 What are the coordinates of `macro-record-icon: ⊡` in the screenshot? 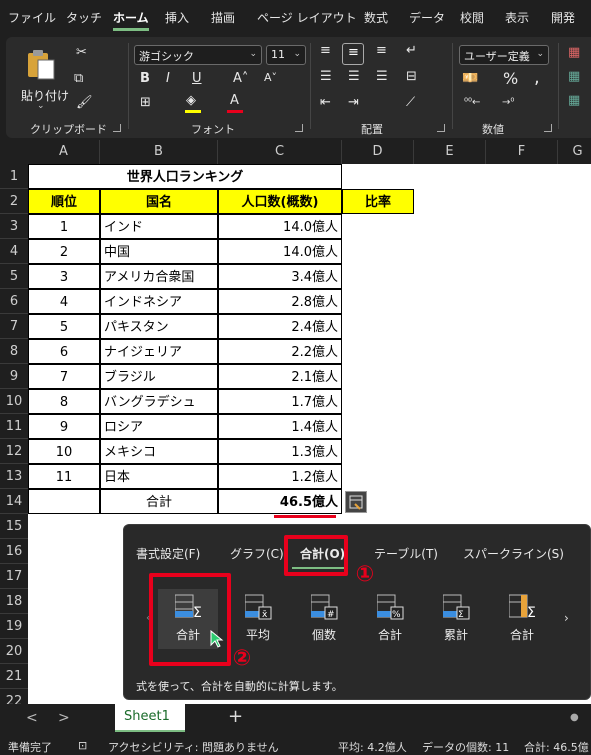 It's located at (82, 745).